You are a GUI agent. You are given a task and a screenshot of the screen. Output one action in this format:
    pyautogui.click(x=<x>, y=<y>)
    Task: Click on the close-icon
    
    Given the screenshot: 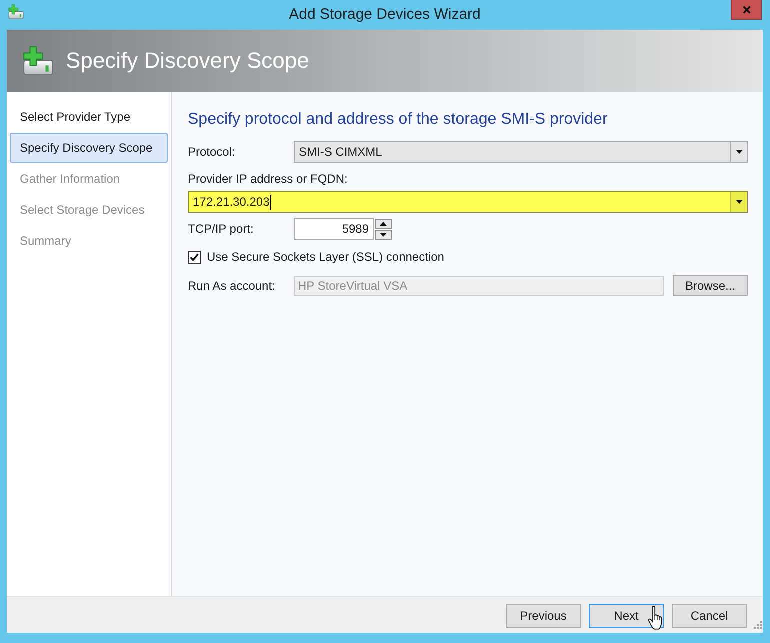 What is the action you would take?
    pyautogui.click(x=746, y=10)
    